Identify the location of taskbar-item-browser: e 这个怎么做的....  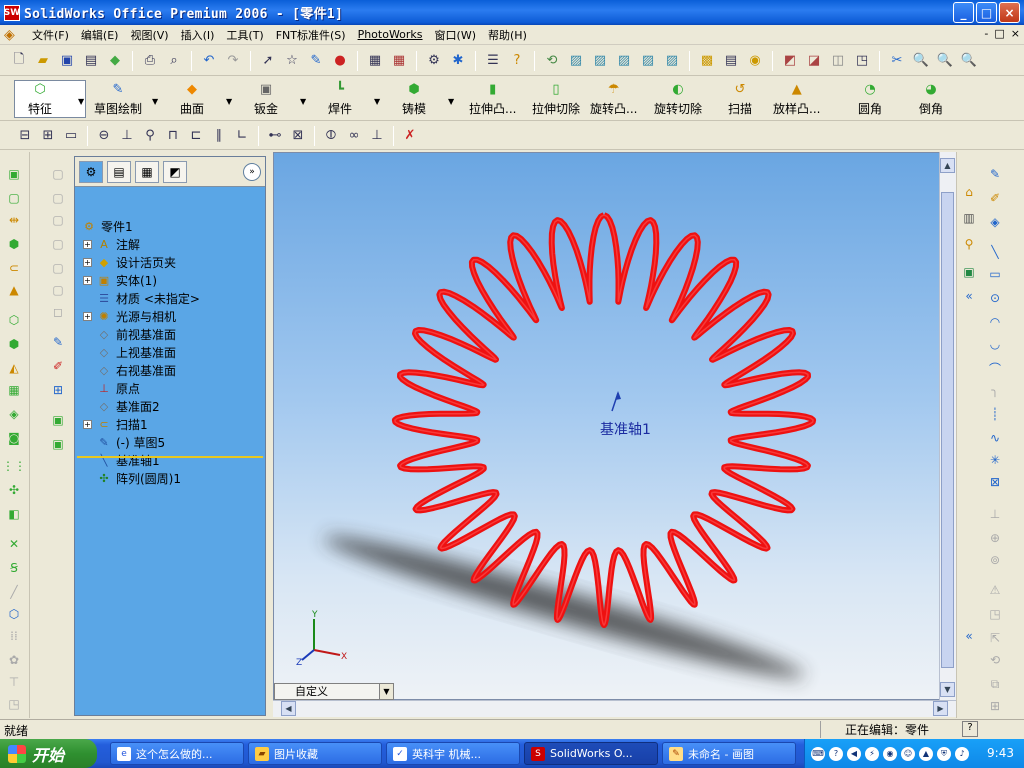
(177, 753).